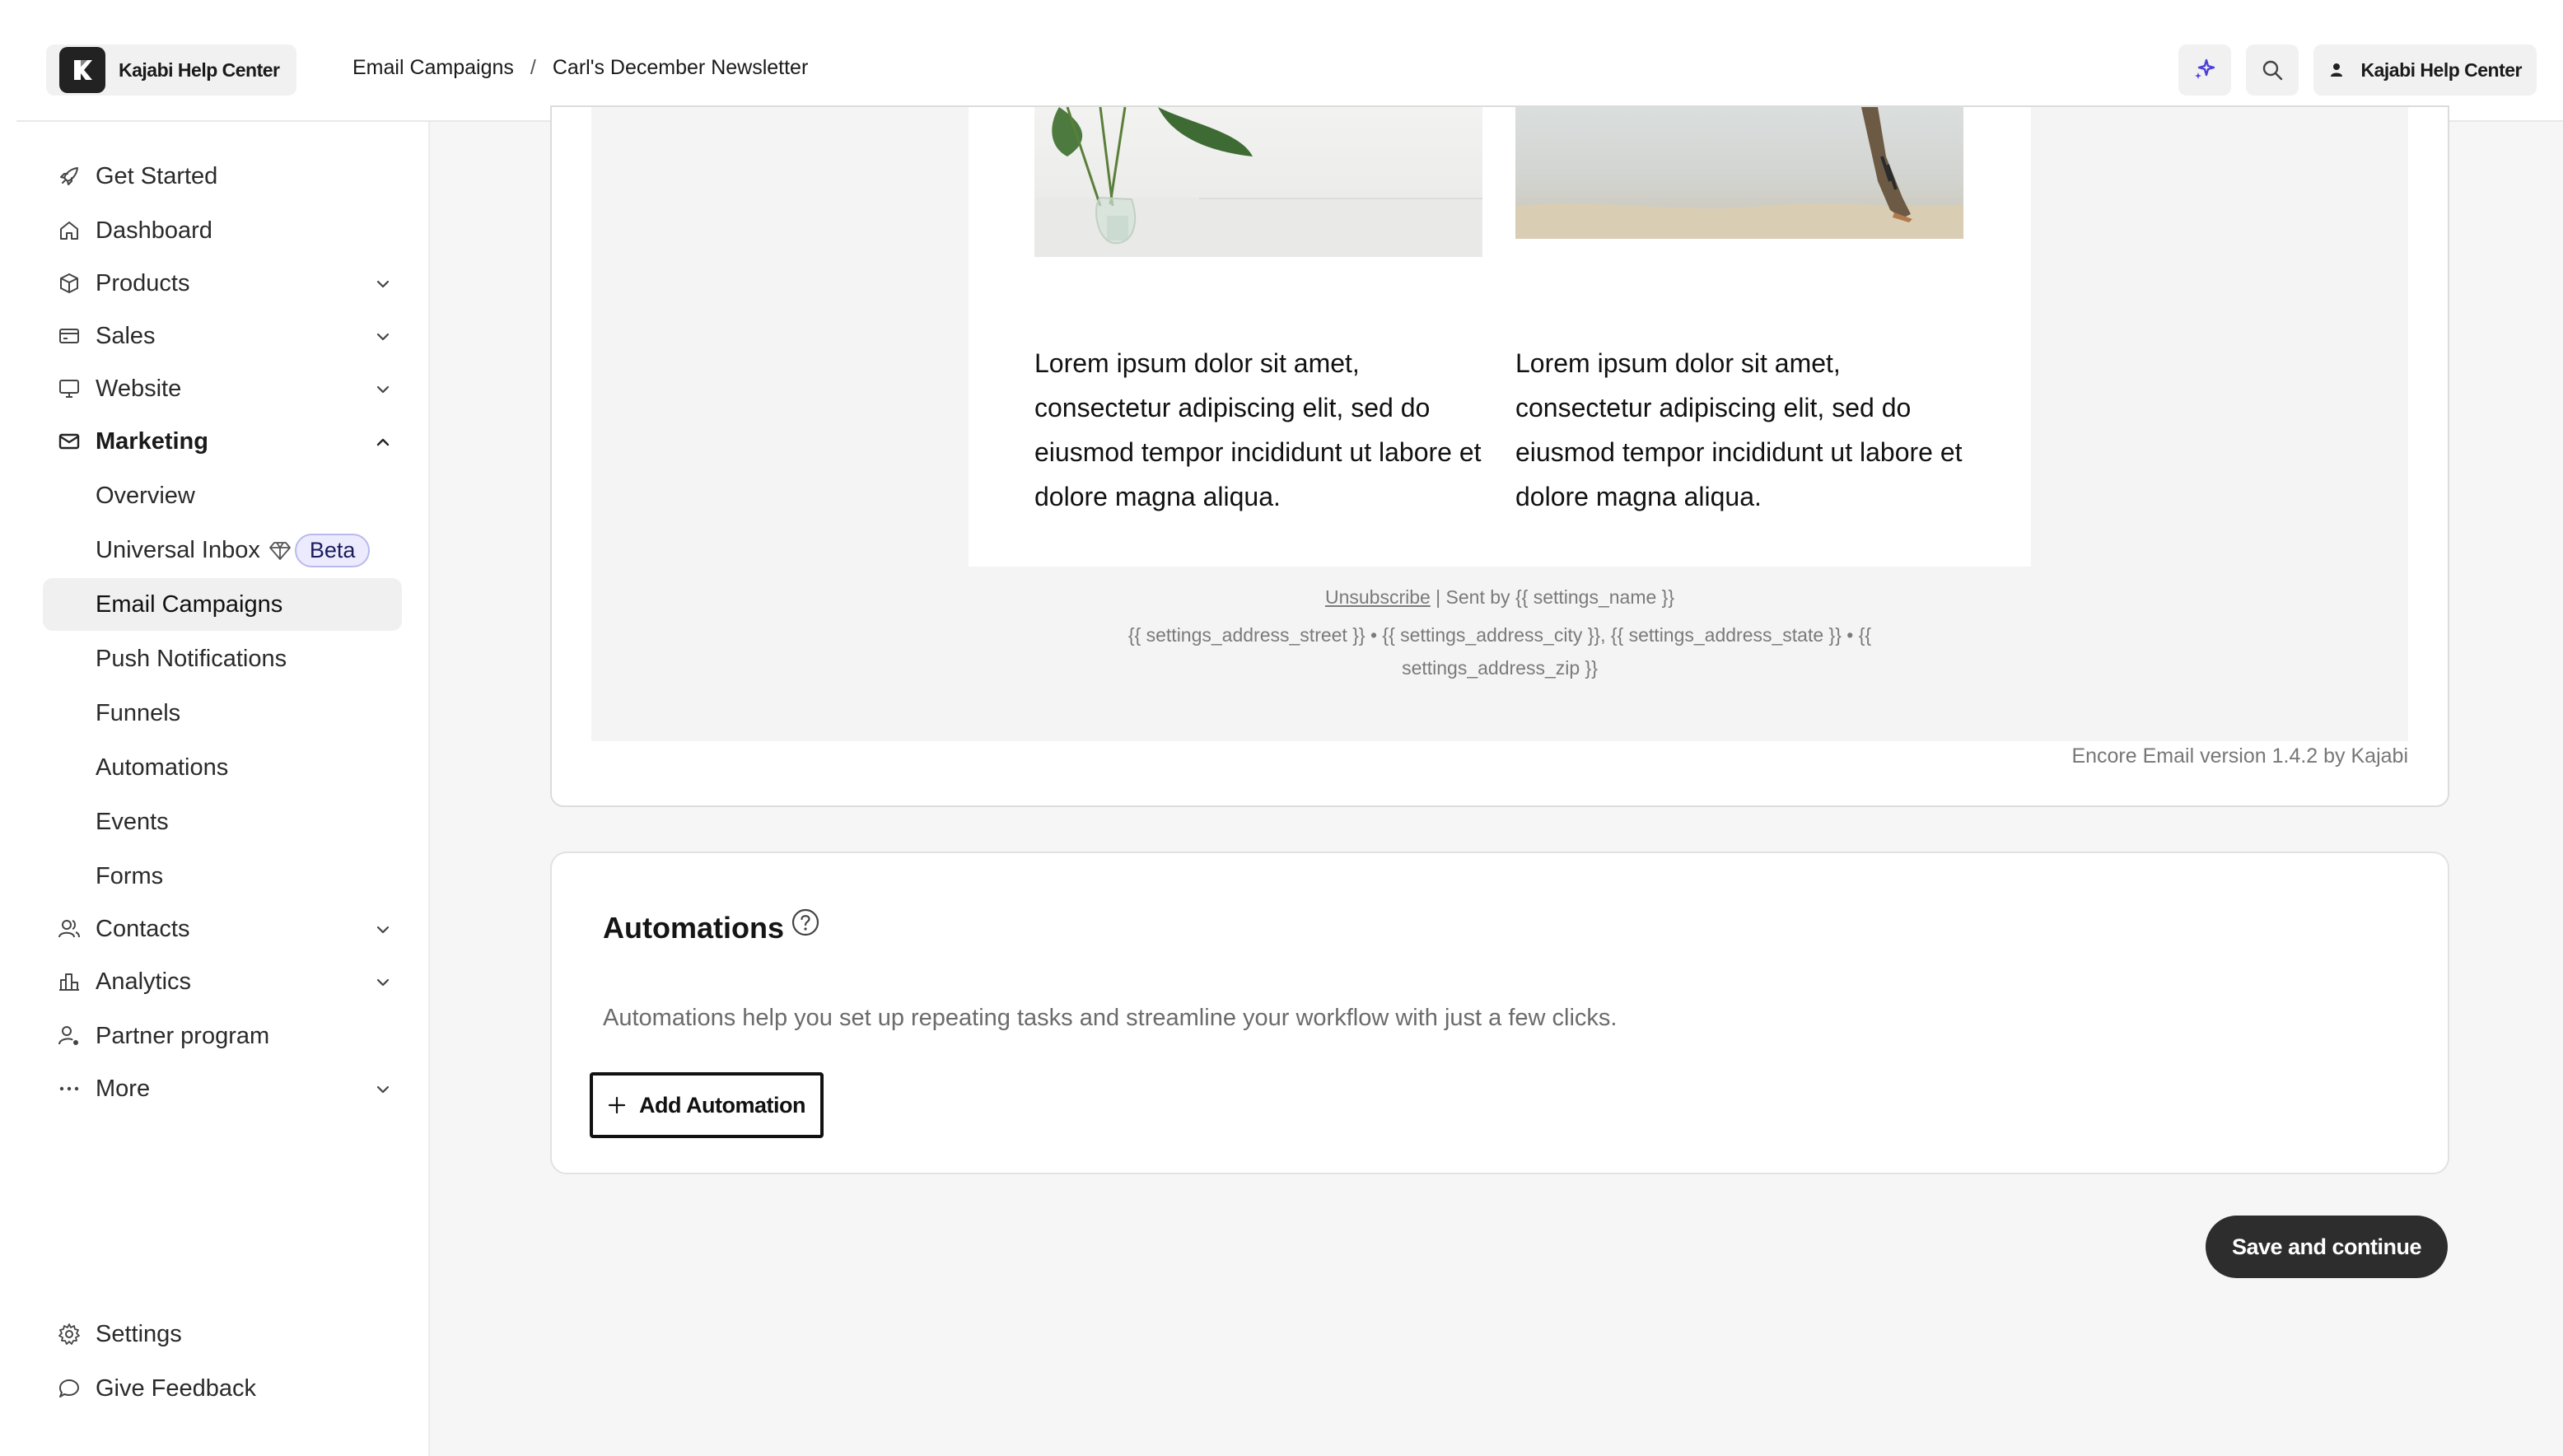  Describe the element at coordinates (69, 929) in the screenshot. I see `users-icon` at that location.